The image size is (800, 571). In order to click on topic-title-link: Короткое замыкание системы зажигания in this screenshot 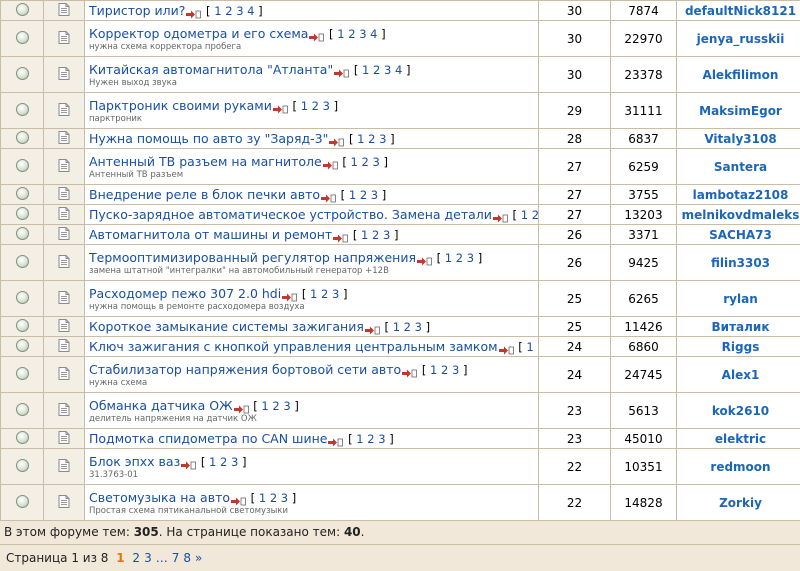, I will do `click(226, 326)`.